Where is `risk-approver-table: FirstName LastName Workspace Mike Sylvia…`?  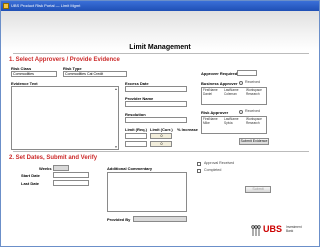 risk-approver-table: FirstName LastName Workspace Mike Sylvia… is located at coordinates (234, 125).